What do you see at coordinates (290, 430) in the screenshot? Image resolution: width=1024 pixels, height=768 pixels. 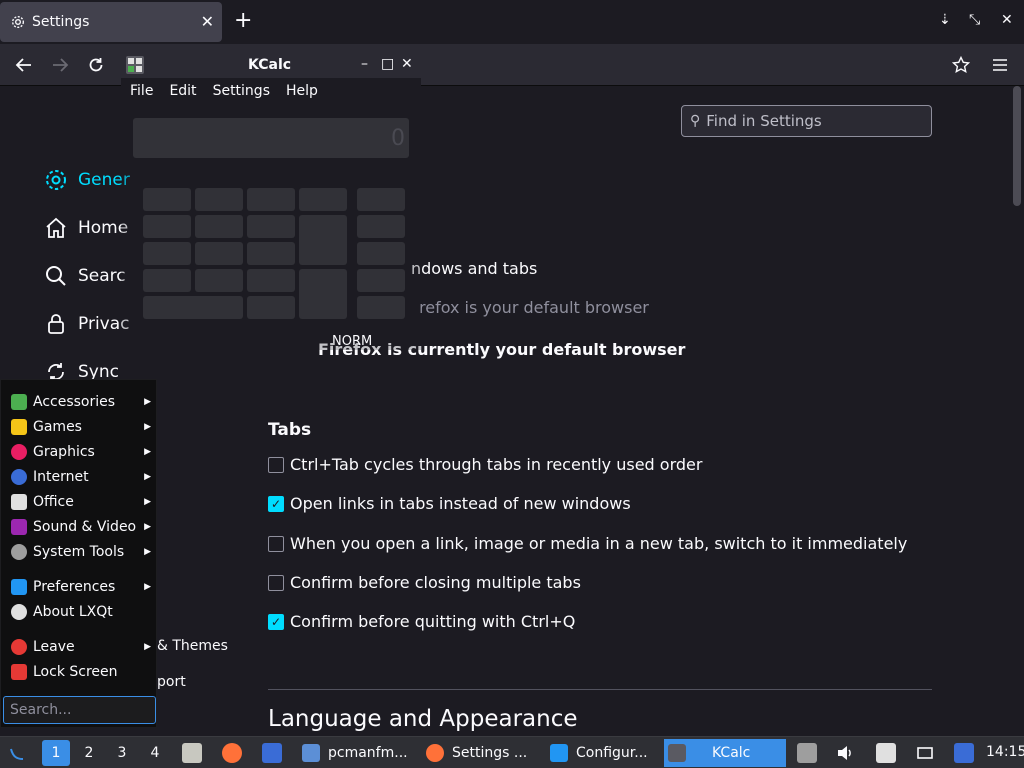 I see `tabs-section-title: Tabs` at bounding box center [290, 430].